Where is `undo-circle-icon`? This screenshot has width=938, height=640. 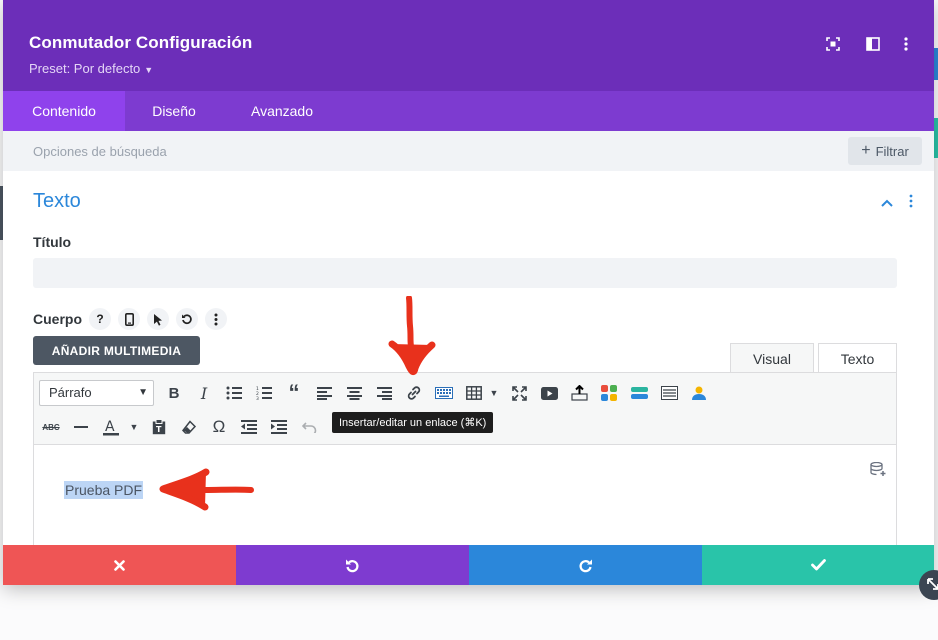
undo-circle-icon is located at coordinates (352, 565).